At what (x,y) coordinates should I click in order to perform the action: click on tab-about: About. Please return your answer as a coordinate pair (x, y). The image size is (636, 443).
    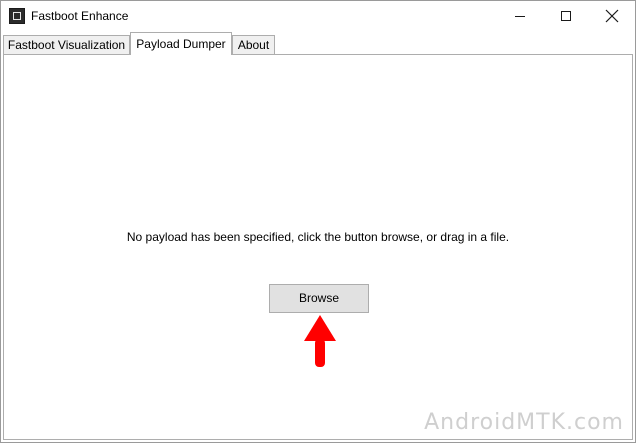
    Looking at the image, I should click on (253, 44).